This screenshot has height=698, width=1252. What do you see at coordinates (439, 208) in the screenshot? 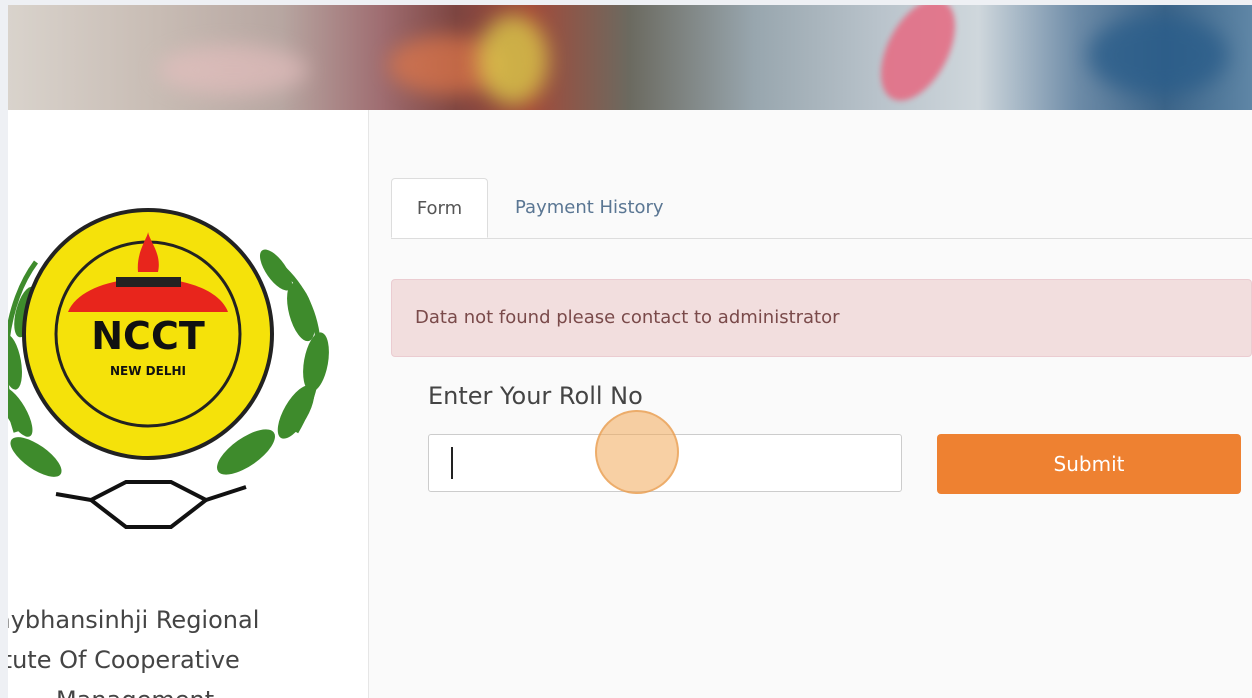
I see `tab-form: Form` at bounding box center [439, 208].